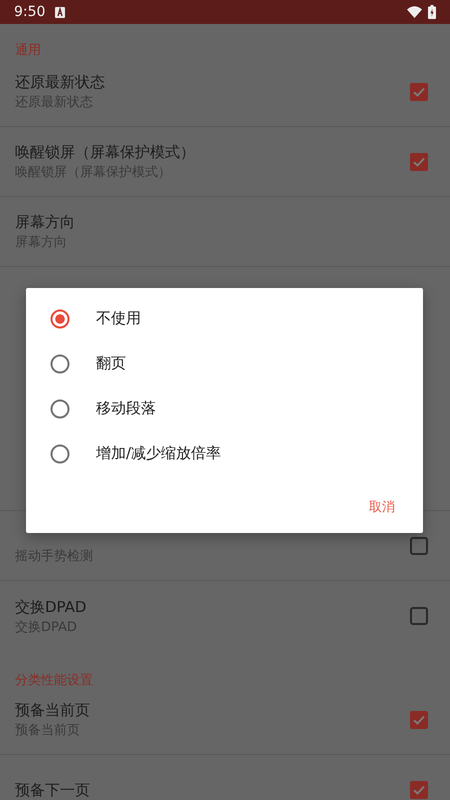  Describe the element at coordinates (111, 363) in the screenshot. I see `option-label: 翻页` at that location.